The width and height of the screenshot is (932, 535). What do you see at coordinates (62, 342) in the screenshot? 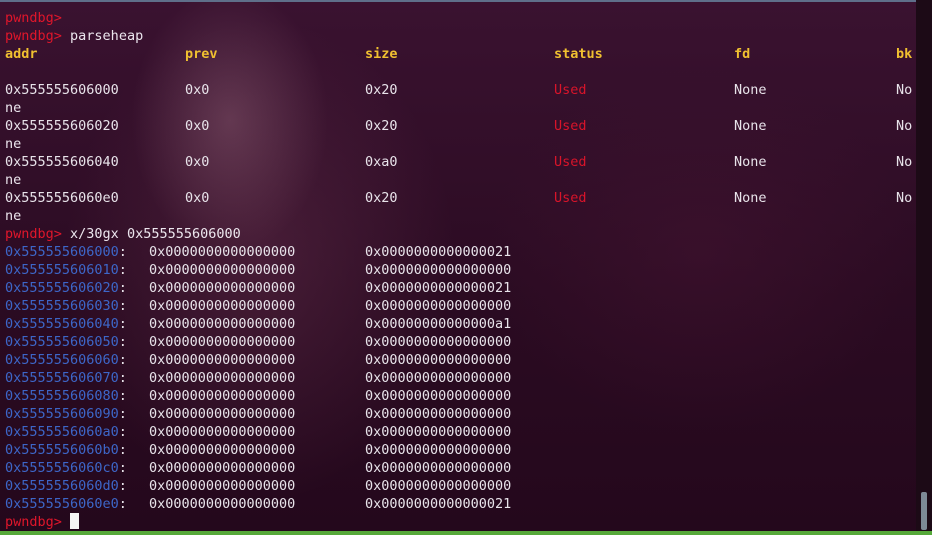
I see `memory-address: 0x555555606050` at bounding box center [62, 342].